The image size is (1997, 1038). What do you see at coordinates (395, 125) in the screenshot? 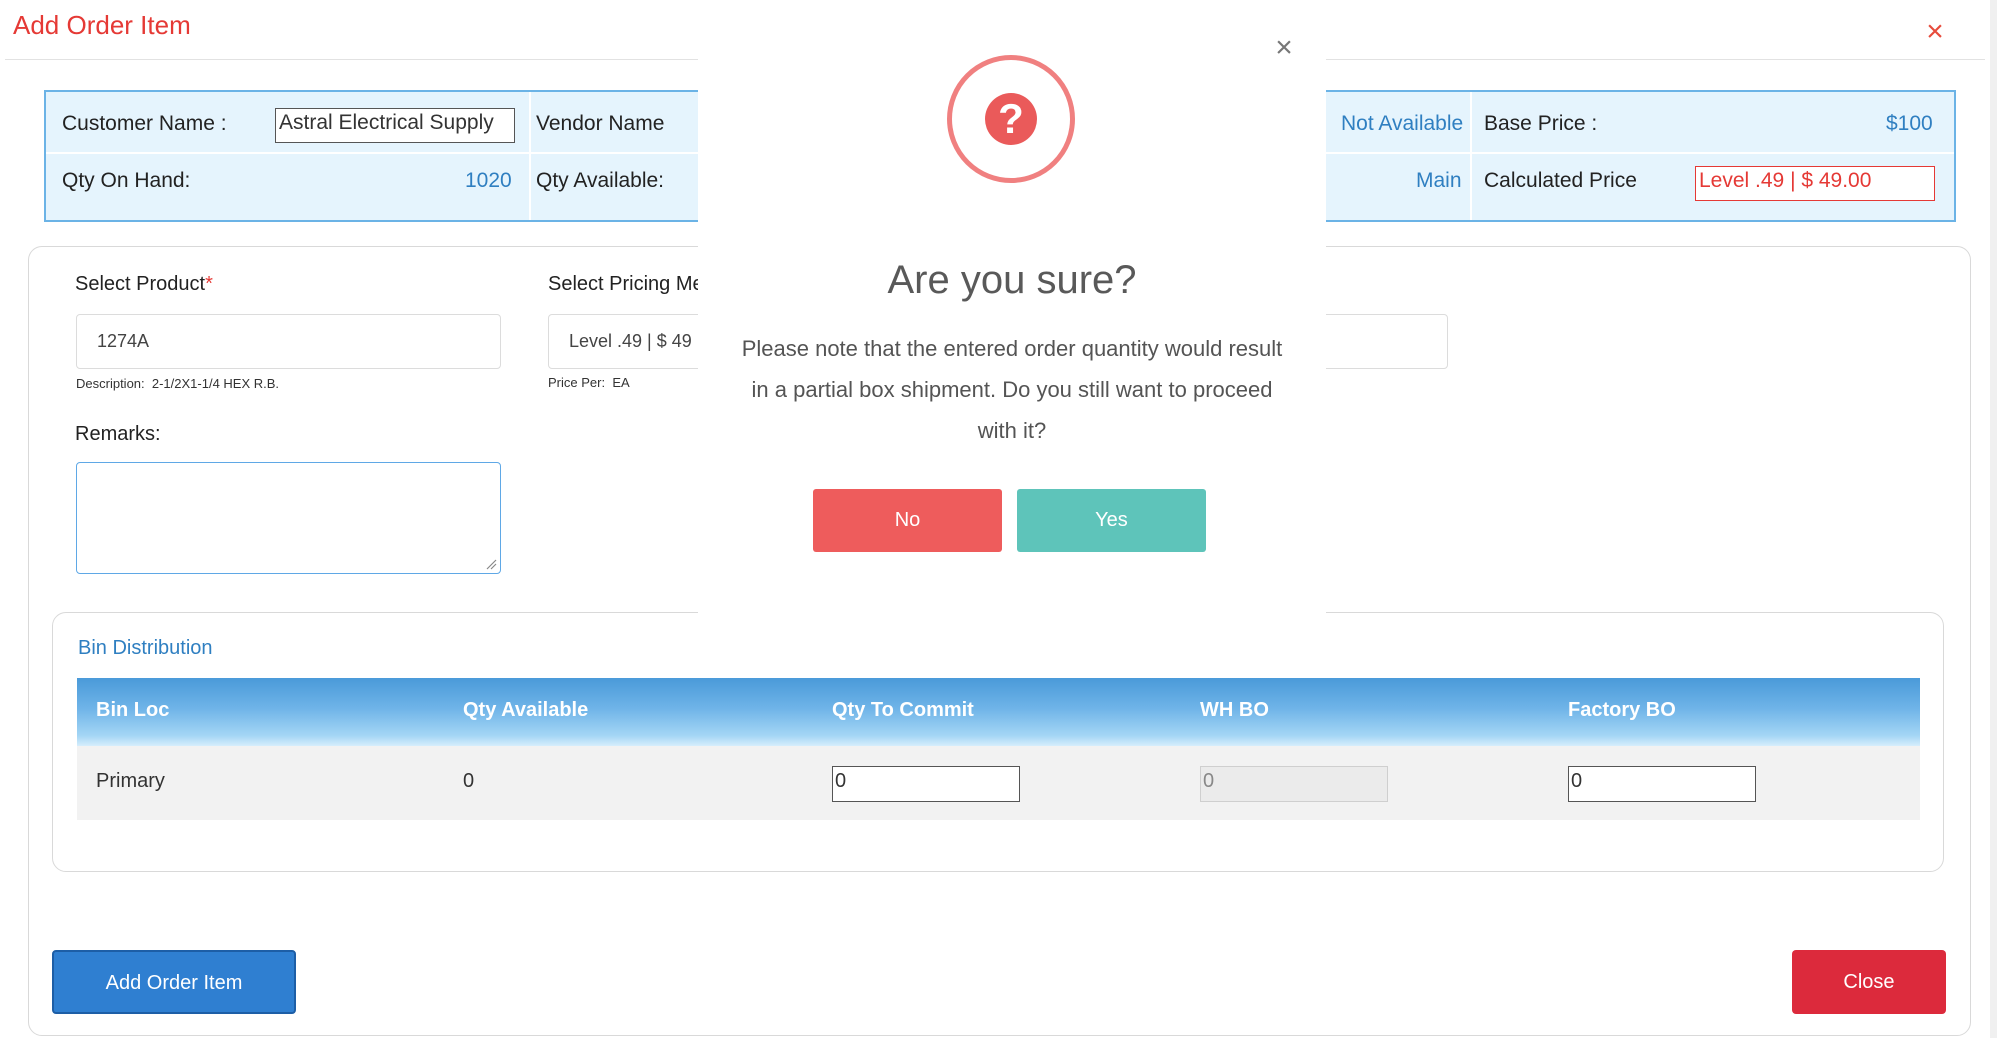
I see `customer-name-field: Astral Electrical Supply` at bounding box center [395, 125].